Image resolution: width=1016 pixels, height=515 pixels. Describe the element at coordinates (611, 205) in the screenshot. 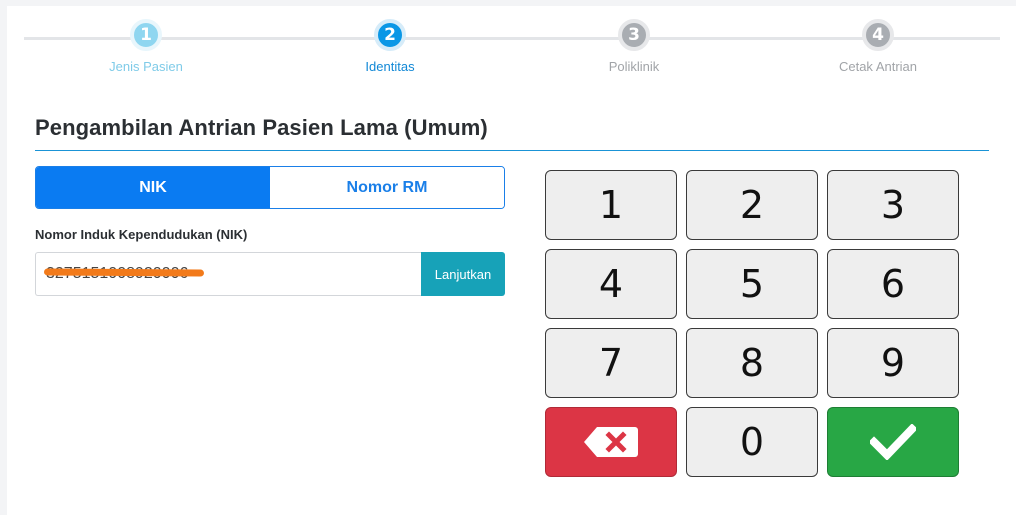

I see `key-1: 1` at that location.